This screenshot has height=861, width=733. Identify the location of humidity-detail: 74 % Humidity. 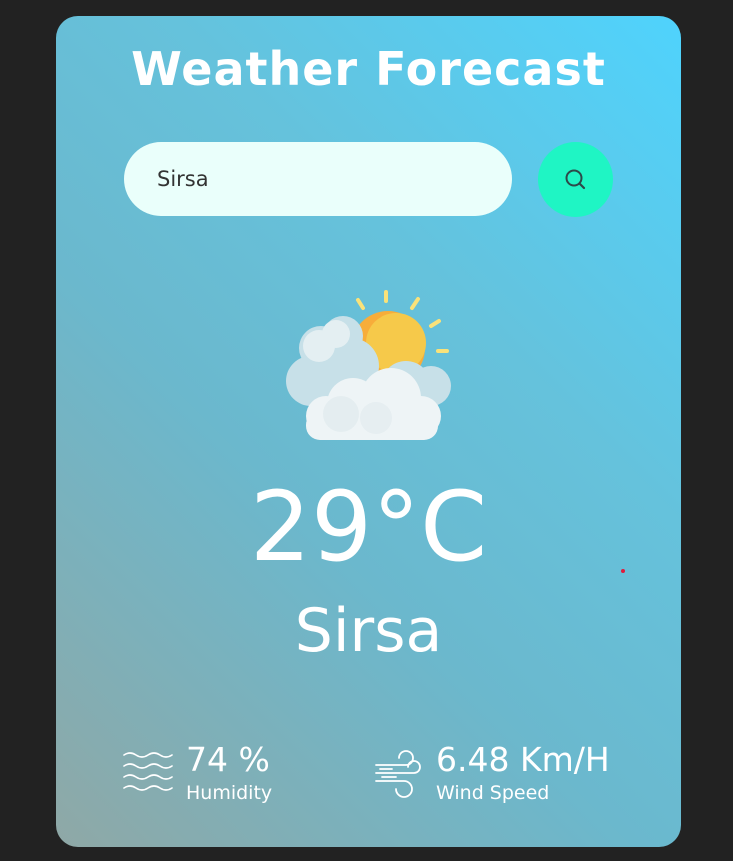
(197, 773).